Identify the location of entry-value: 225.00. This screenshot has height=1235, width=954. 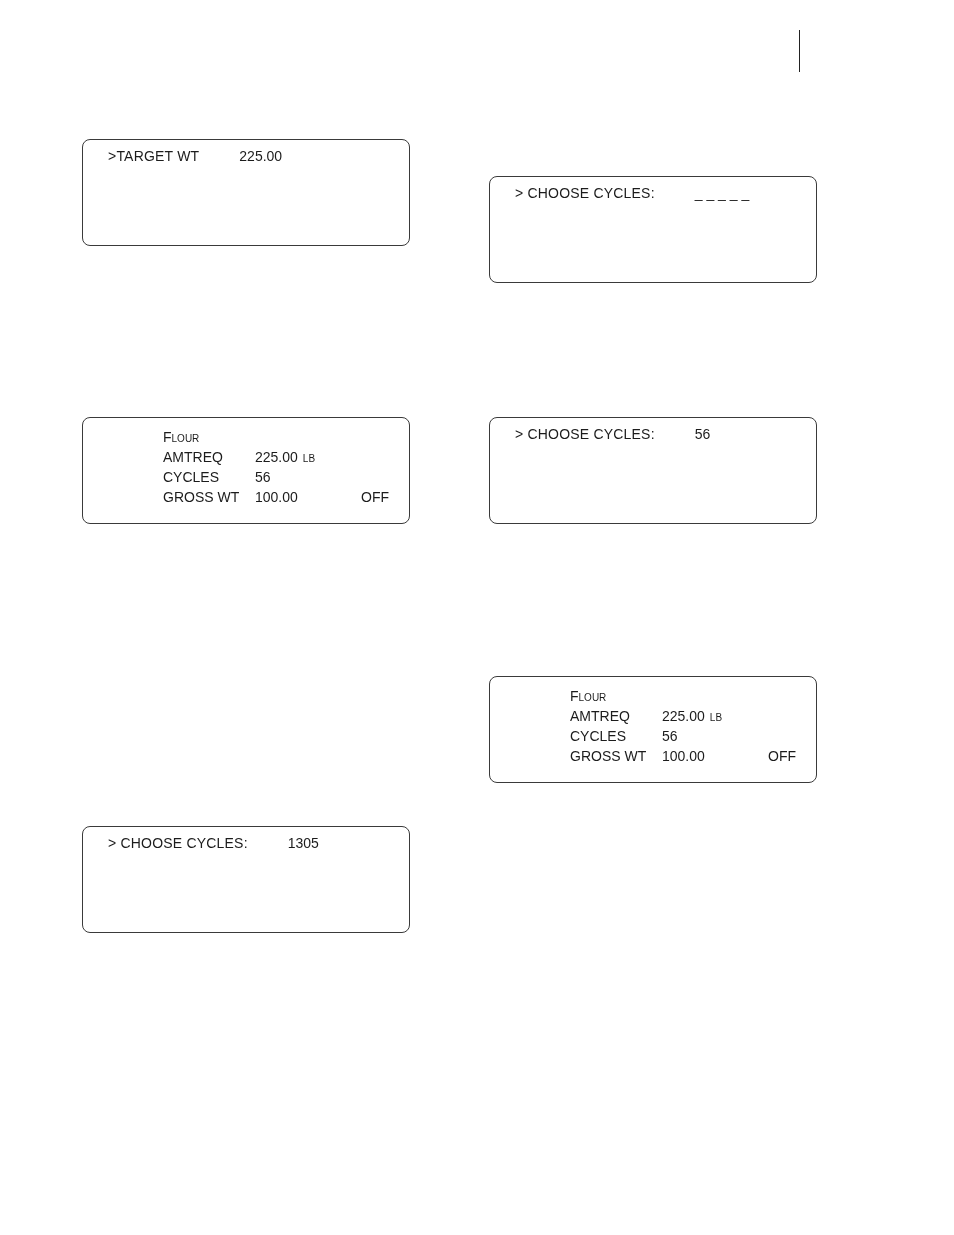
(261, 156).